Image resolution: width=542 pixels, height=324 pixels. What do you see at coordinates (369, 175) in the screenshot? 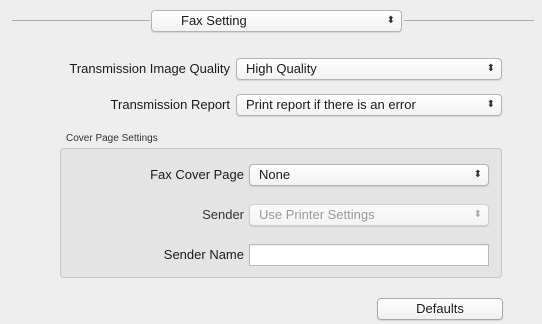
I see `fax-cover-page-popup: None ⬍` at bounding box center [369, 175].